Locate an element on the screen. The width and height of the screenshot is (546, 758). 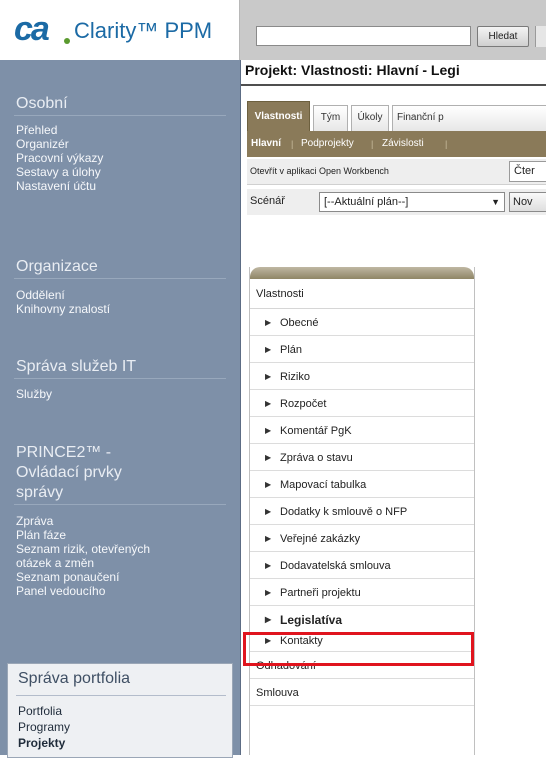
menu-item-plan: ▶ Plán is located at coordinates (362, 350).